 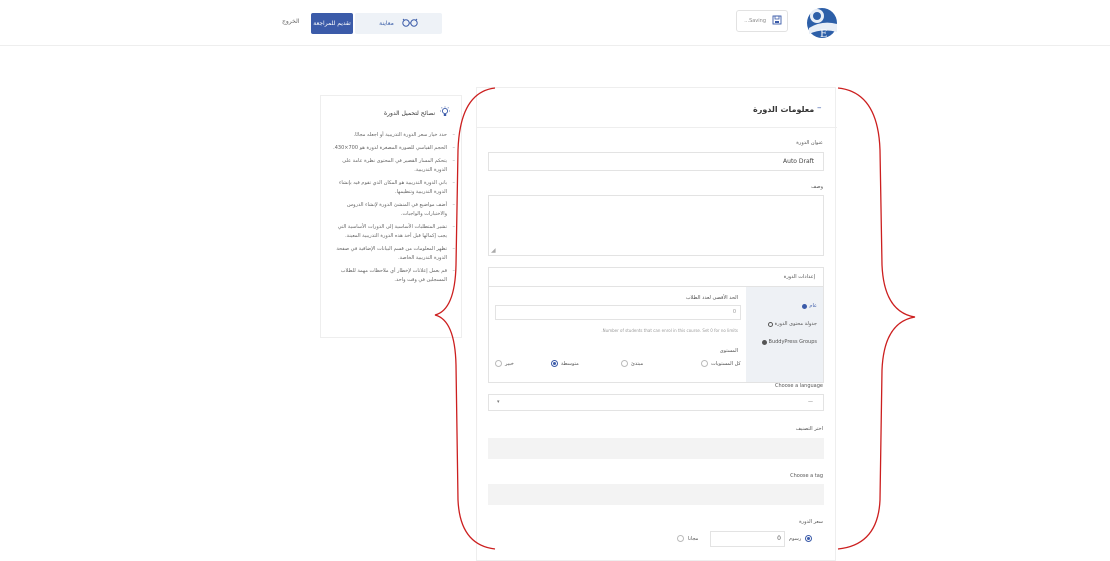 I want to click on tips-header: نصائح لتحميل الدورة, so click(x=417, y=113).